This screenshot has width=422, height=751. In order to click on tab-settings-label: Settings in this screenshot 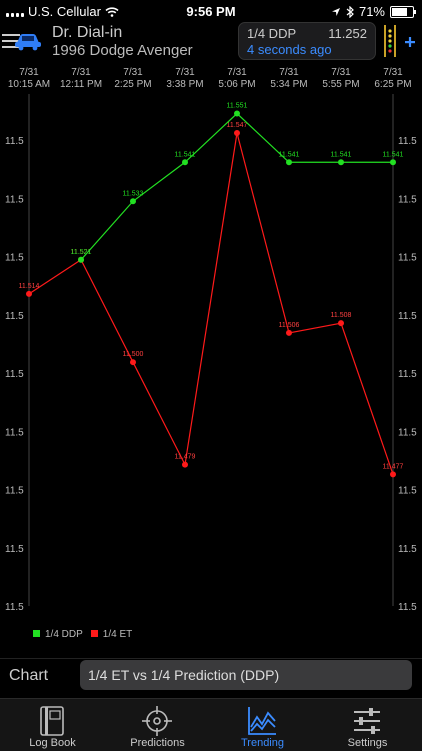, I will do `click(367, 743)`.